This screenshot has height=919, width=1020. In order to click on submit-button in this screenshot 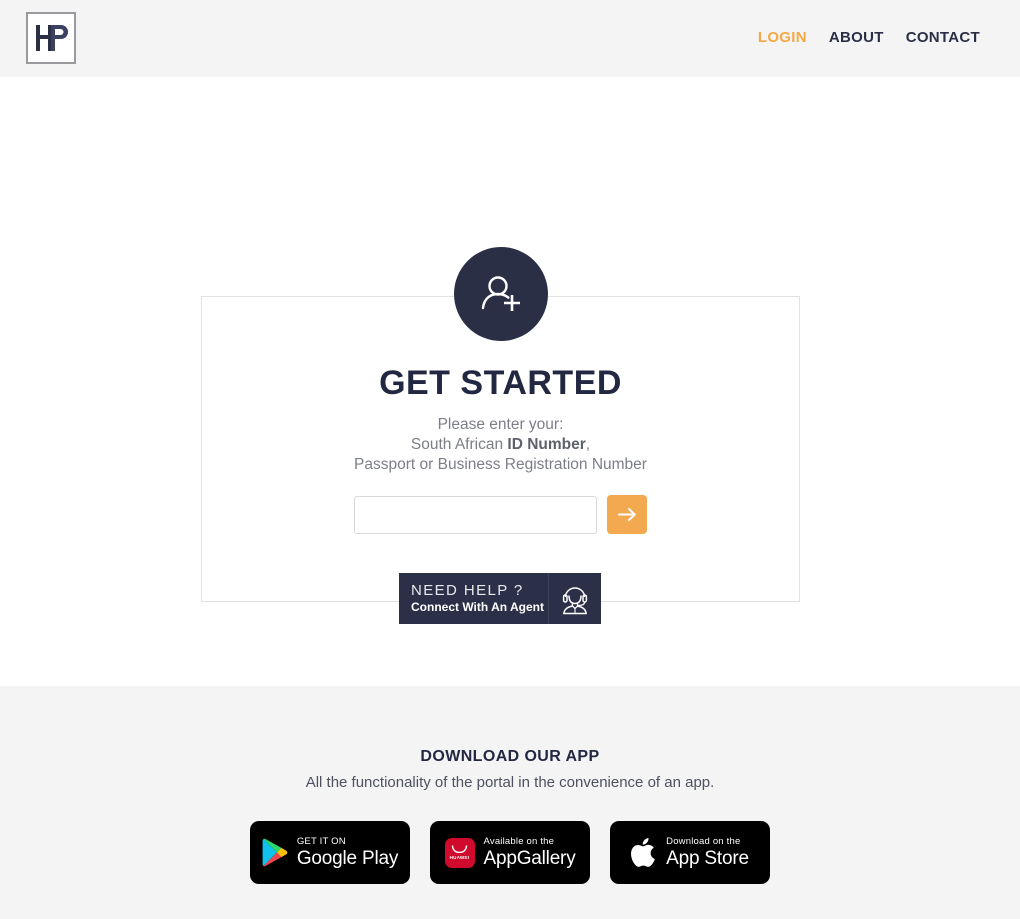, I will do `click(627, 514)`.